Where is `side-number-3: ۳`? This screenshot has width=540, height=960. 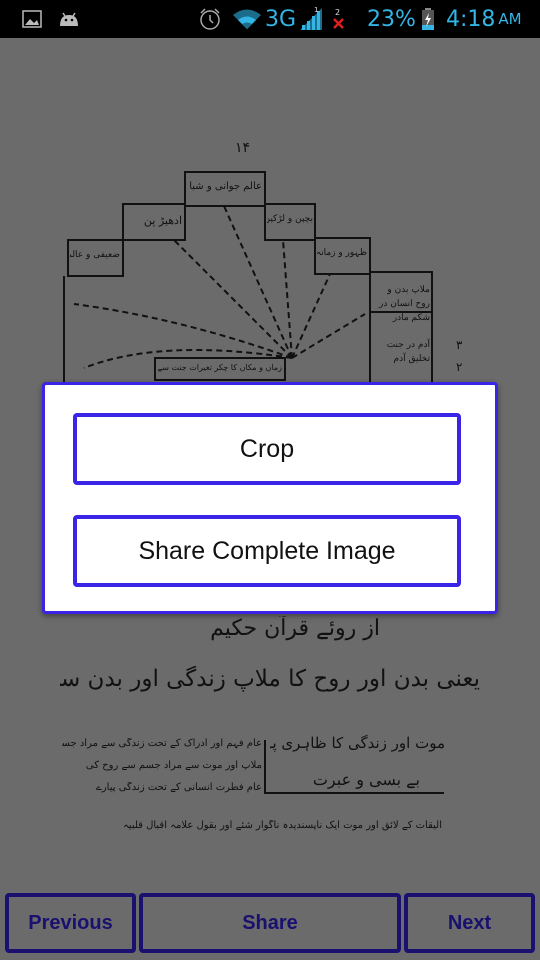
side-number-3: ۳ is located at coordinates (459, 345).